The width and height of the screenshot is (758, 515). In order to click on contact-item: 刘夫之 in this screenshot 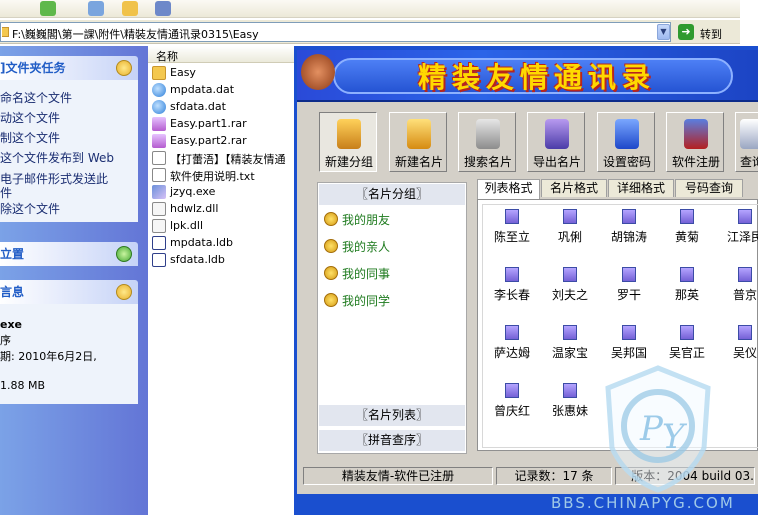, I will do `click(570, 285)`.